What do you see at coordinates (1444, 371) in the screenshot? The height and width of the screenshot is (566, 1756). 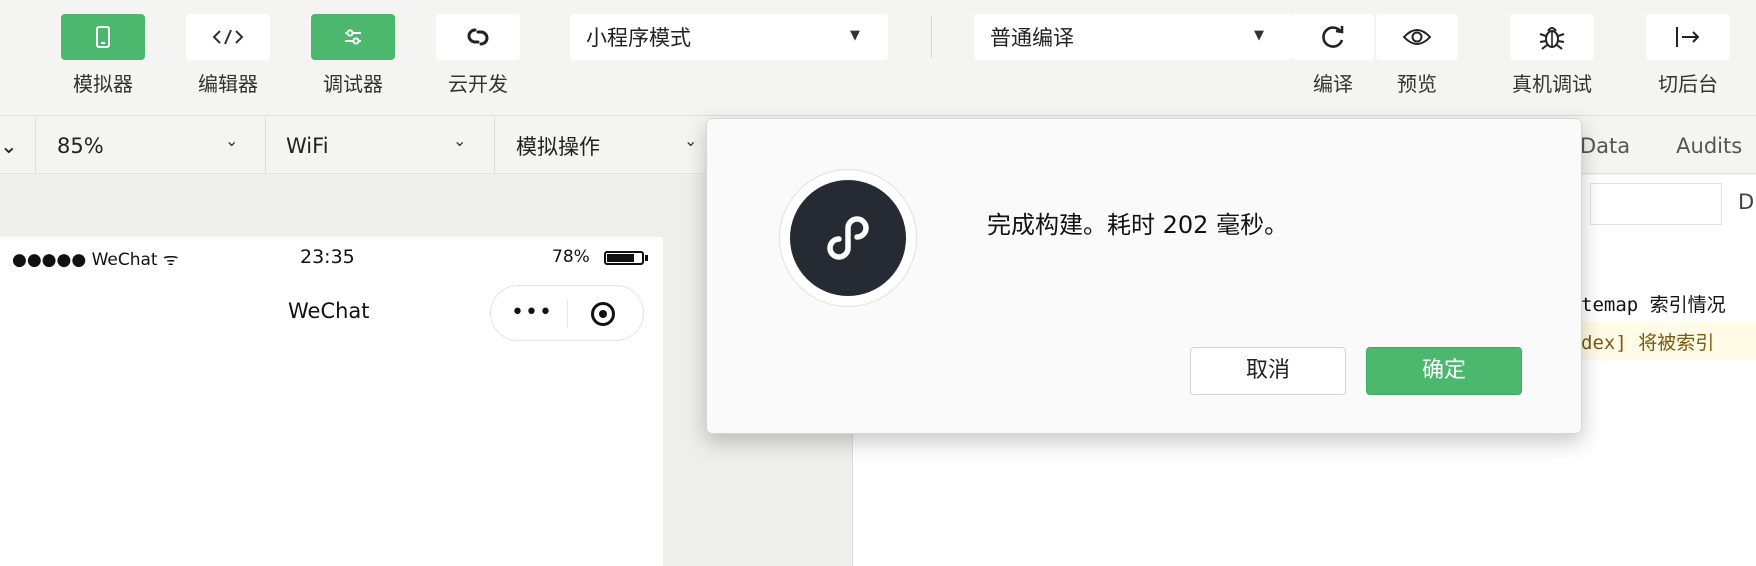 I see `confirm-button: 确定` at bounding box center [1444, 371].